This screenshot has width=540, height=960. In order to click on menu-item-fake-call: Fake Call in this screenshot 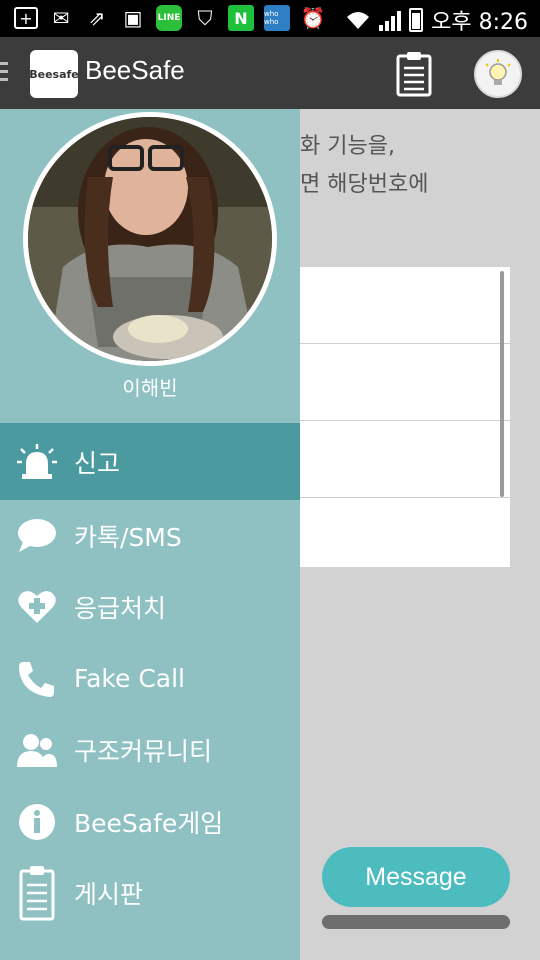, I will do `click(150, 679)`.